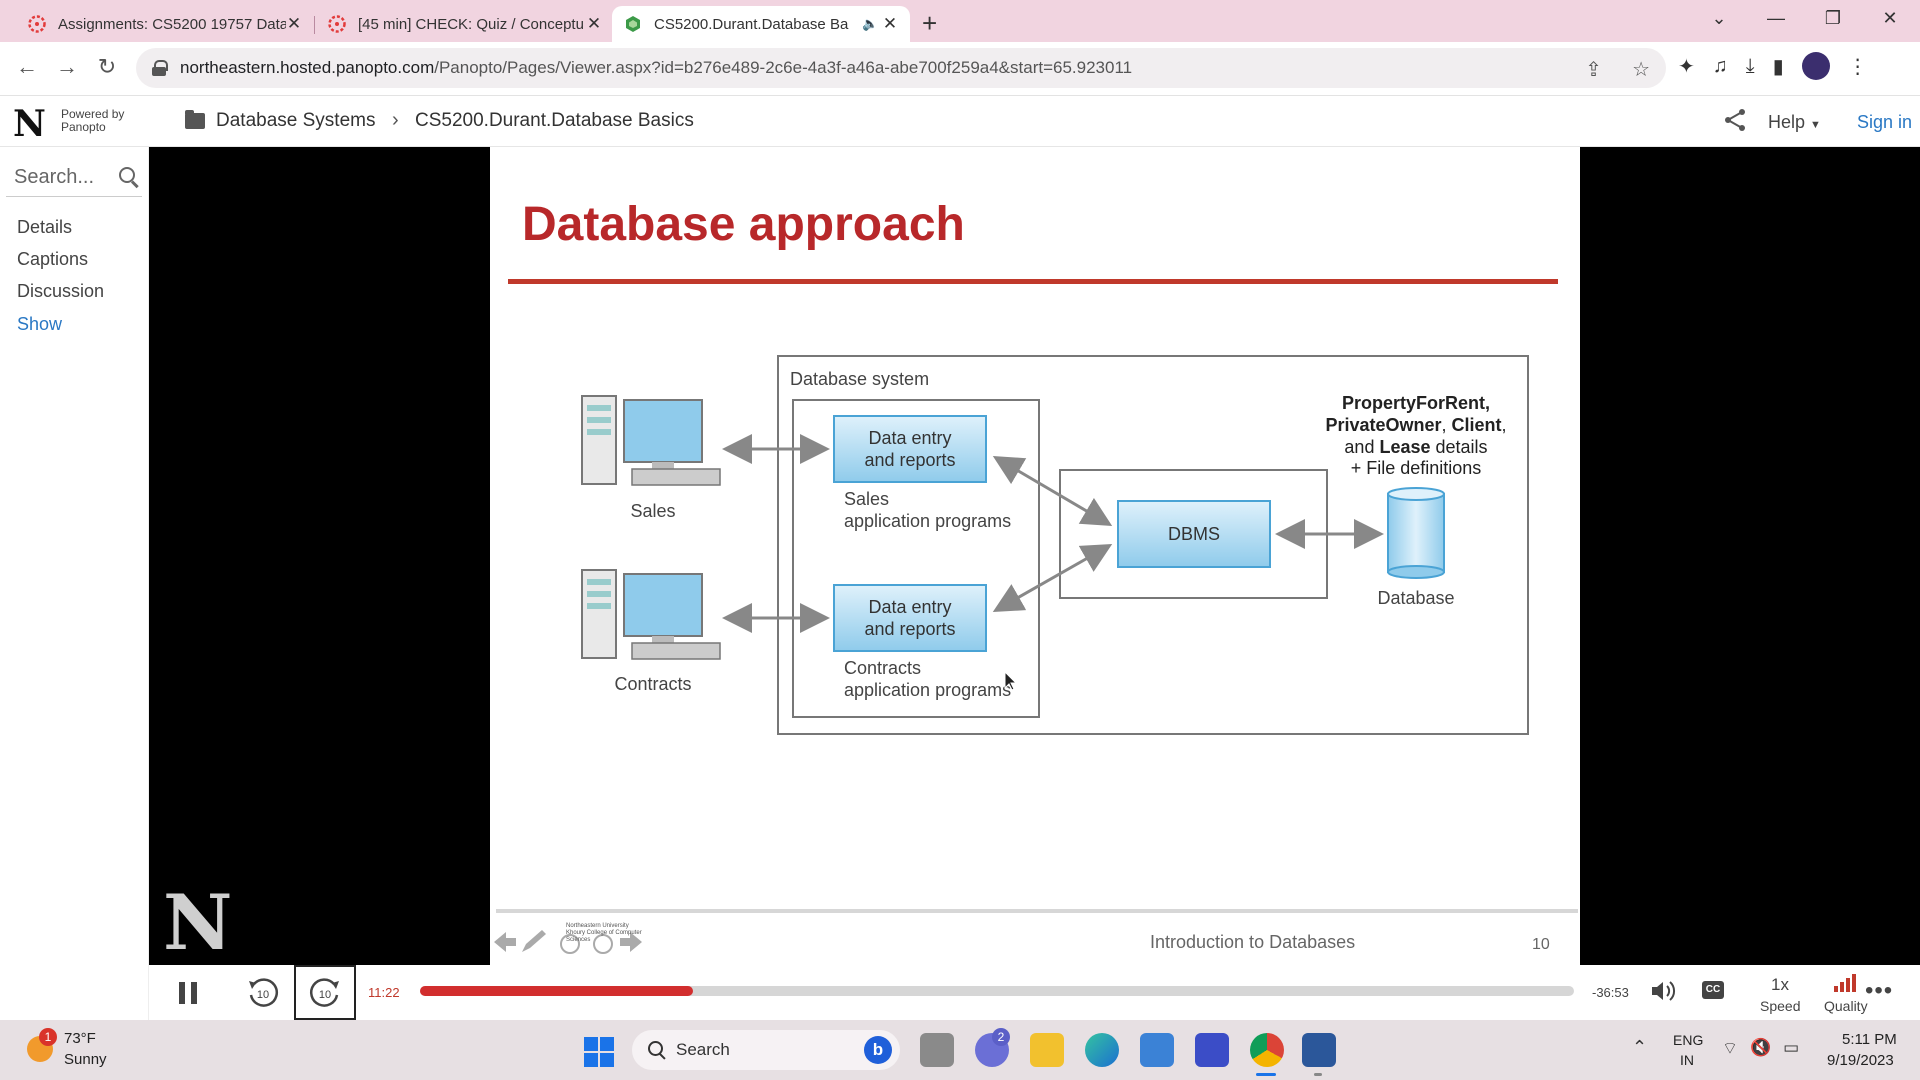  I want to click on captions-button: CC, so click(1713, 990).